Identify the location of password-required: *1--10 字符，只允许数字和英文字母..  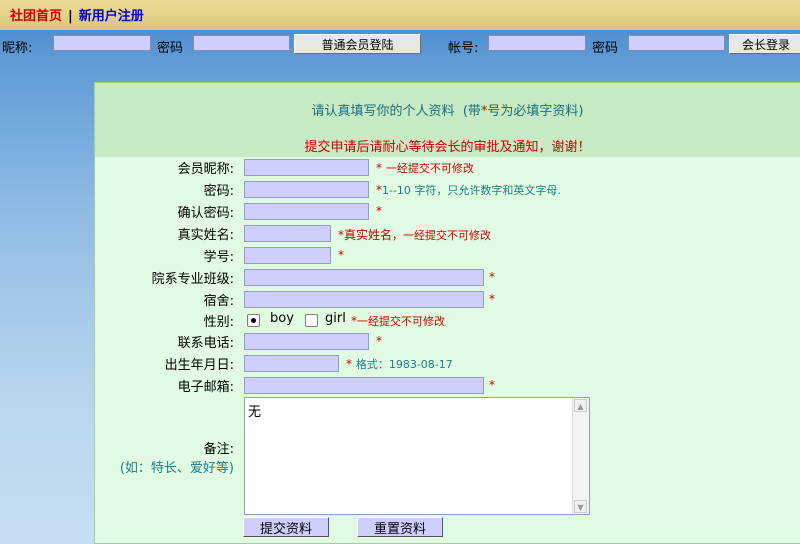
(468, 190).